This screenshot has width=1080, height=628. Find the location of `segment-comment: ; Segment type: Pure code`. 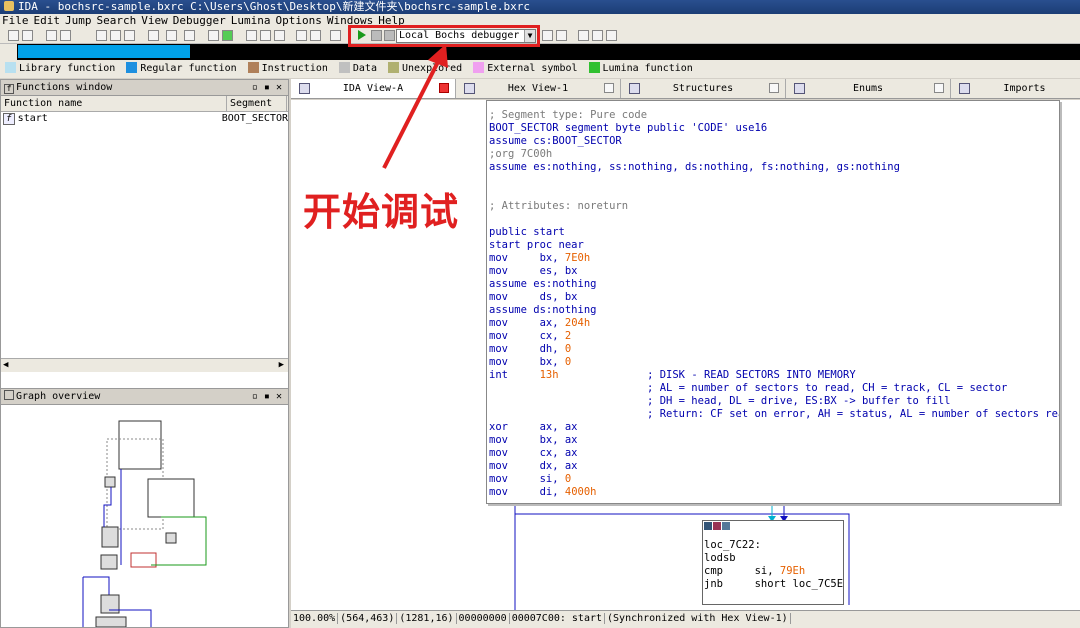

segment-comment: ; Segment type: Pure code is located at coordinates (568, 115).